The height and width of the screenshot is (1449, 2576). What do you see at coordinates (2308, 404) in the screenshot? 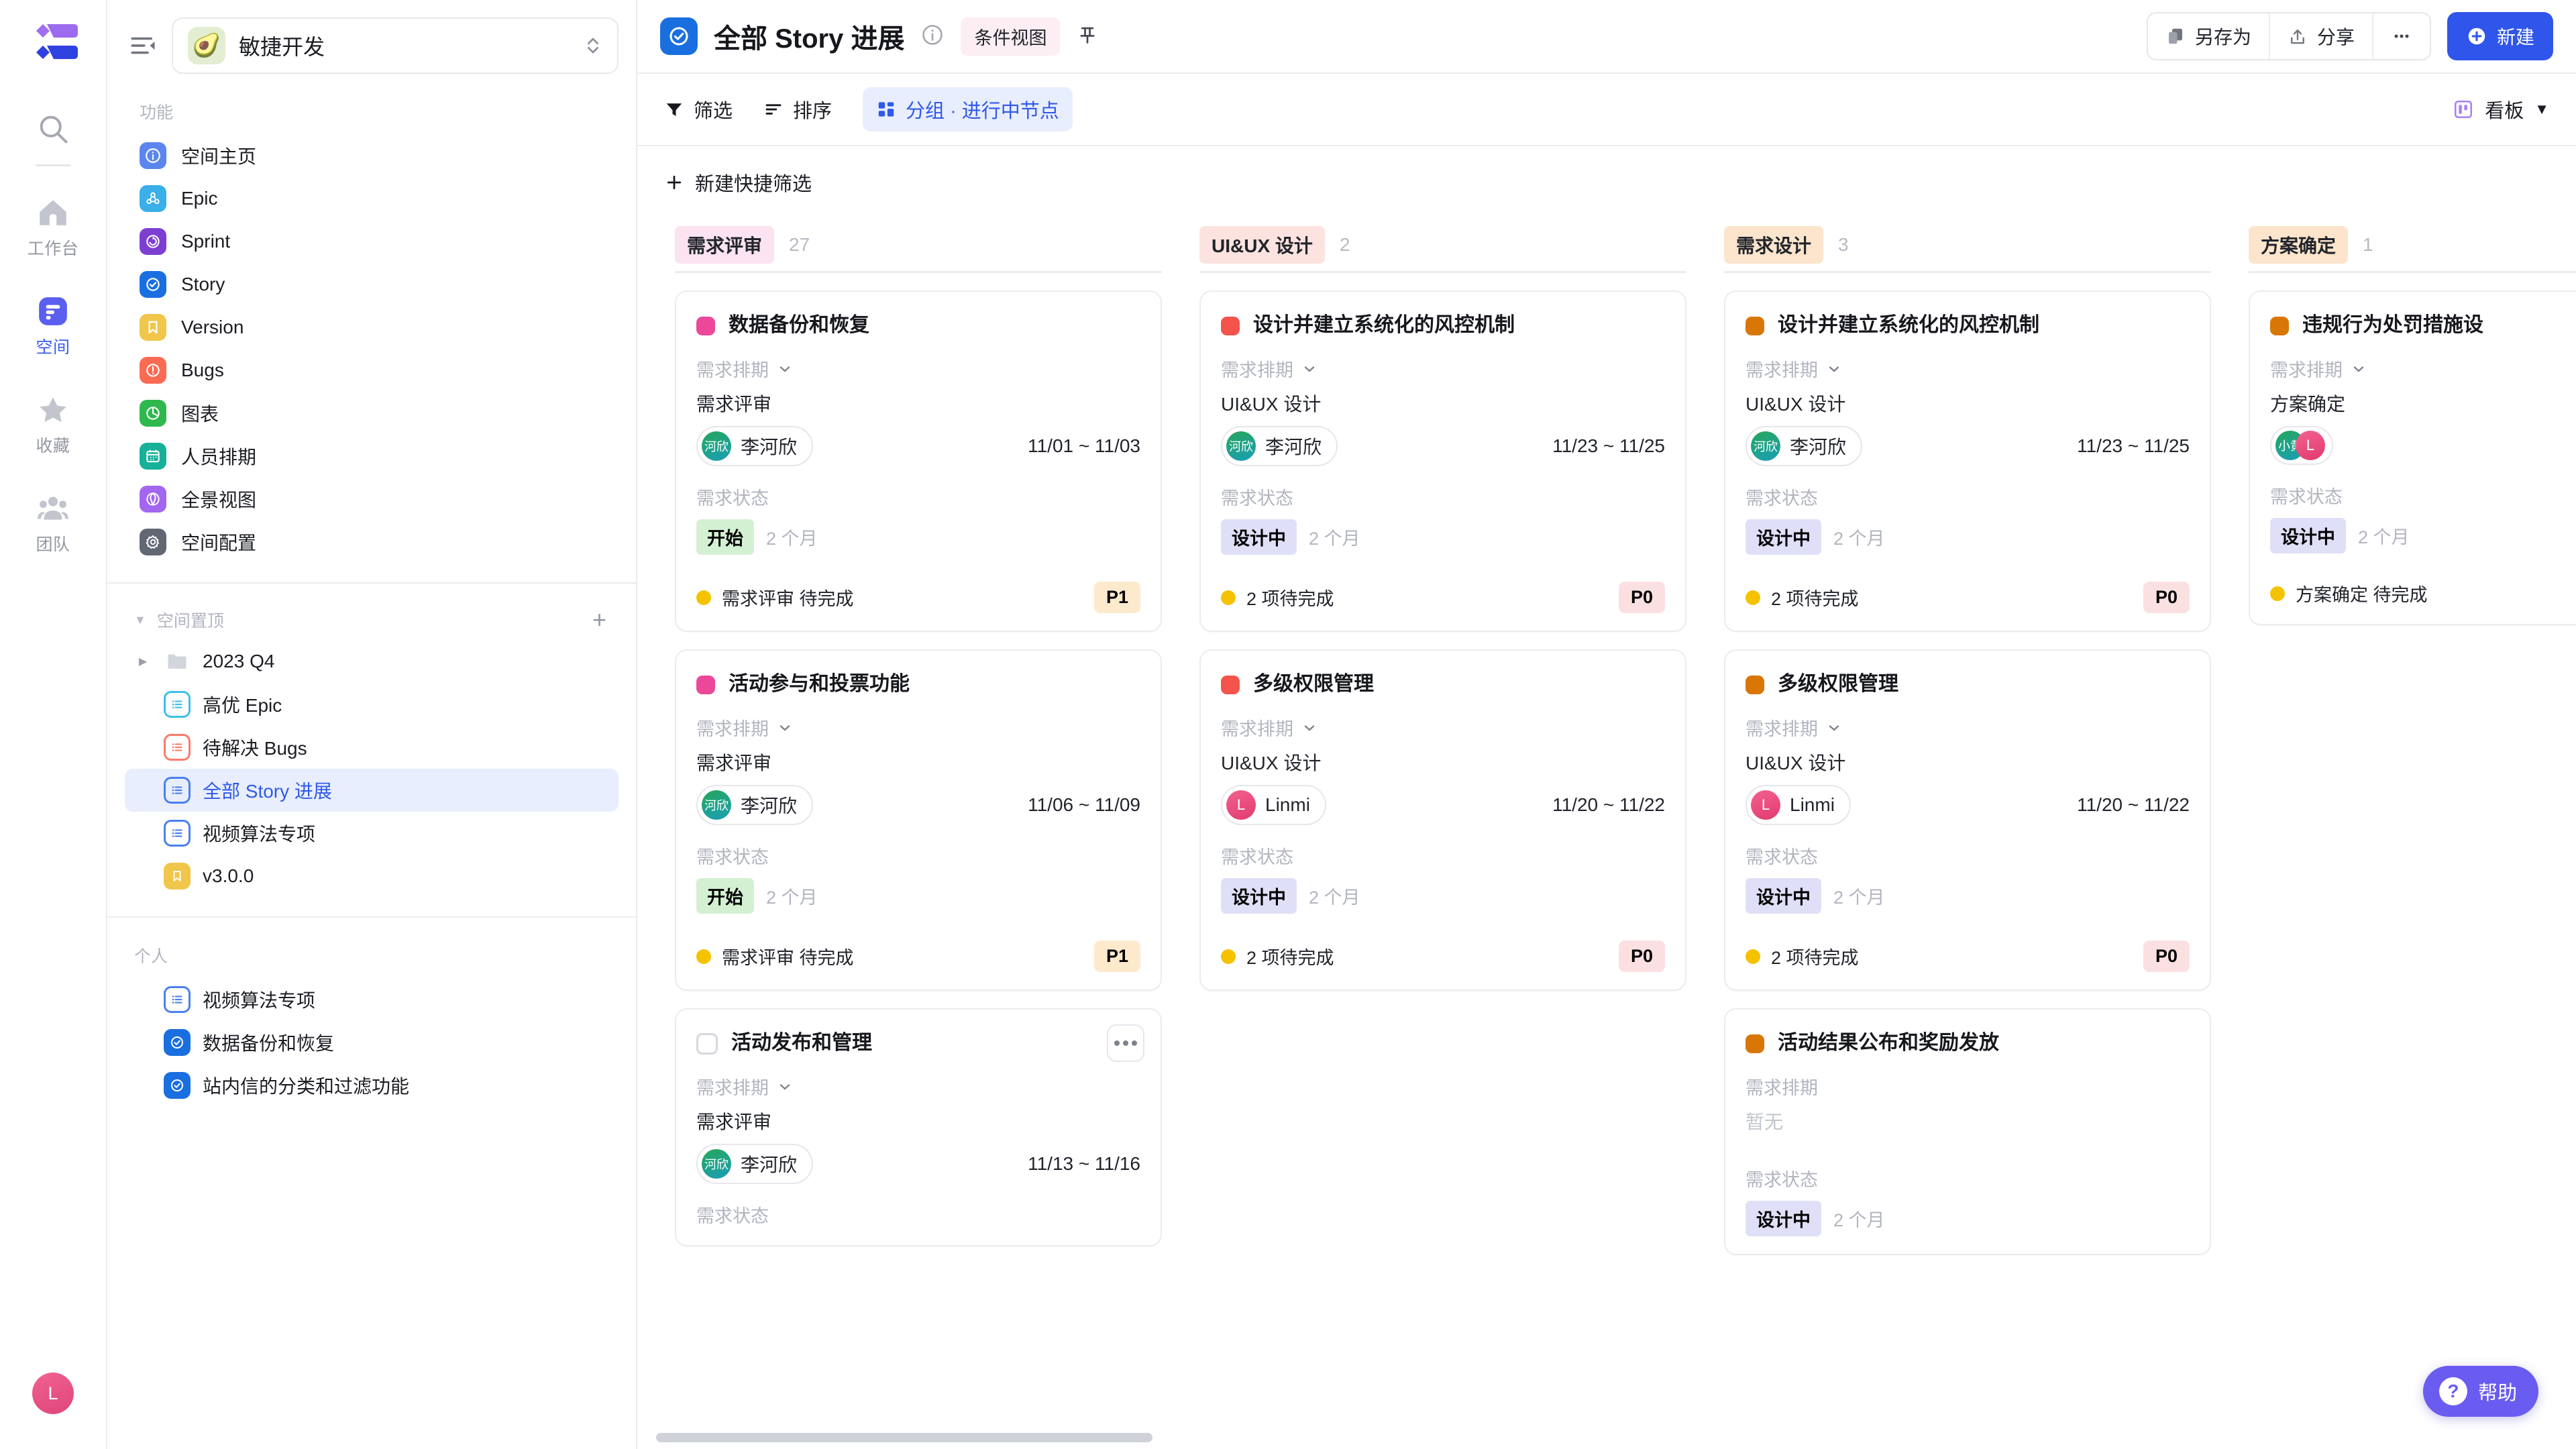
I see `node-name: 方案确定` at bounding box center [2308, 404].